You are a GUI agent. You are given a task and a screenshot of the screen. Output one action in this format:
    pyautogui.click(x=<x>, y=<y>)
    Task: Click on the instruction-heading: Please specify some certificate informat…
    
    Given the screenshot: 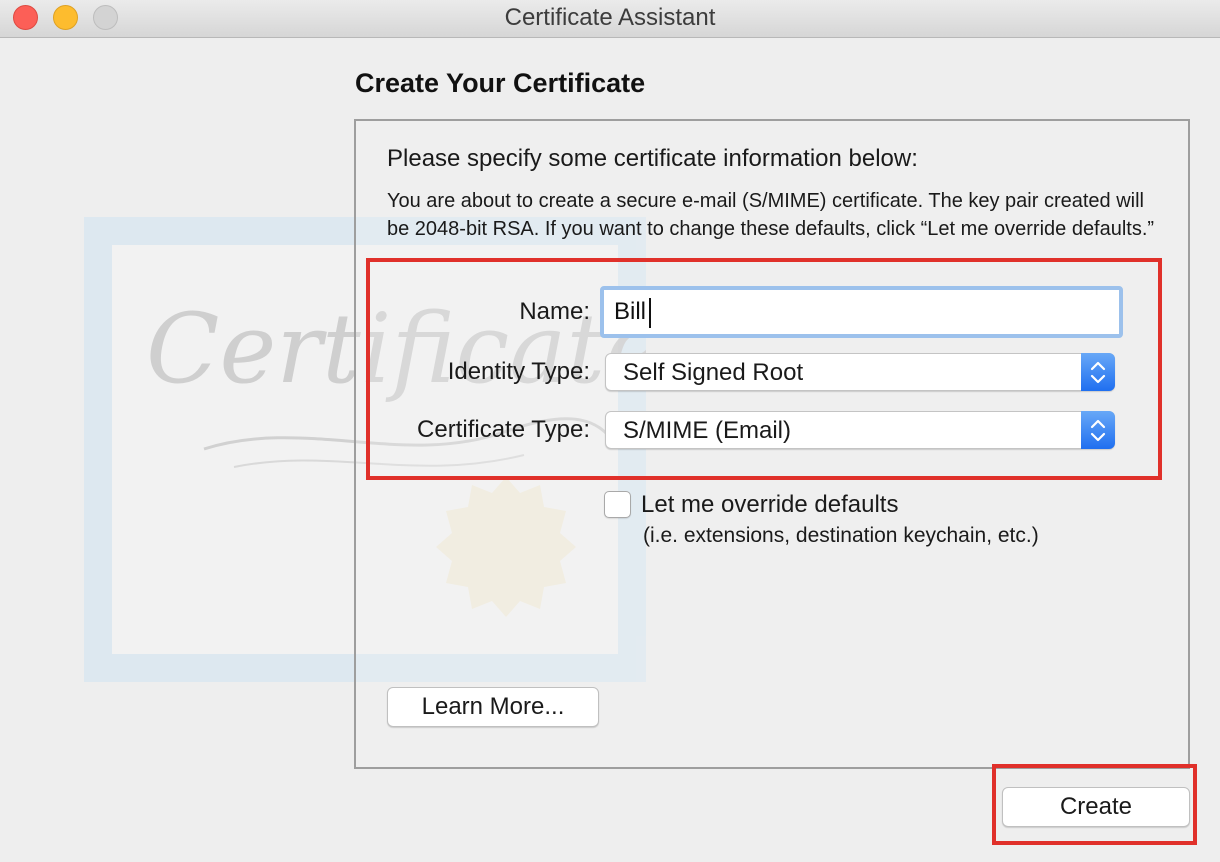 What is the action you would take?
    pyautogui.click(x=652, y=158)
    